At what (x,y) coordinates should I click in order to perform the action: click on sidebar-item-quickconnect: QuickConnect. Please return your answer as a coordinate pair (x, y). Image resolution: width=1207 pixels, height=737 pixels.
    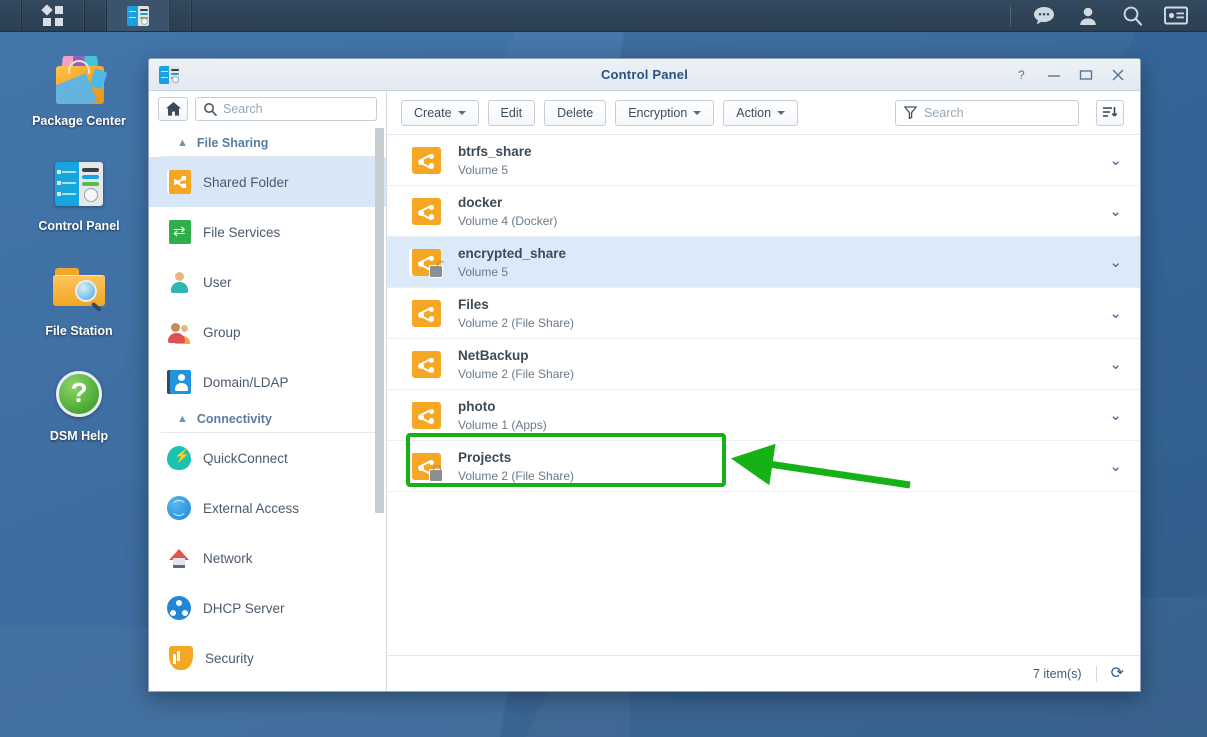
    Looking at the image, I should click on (267, 458).